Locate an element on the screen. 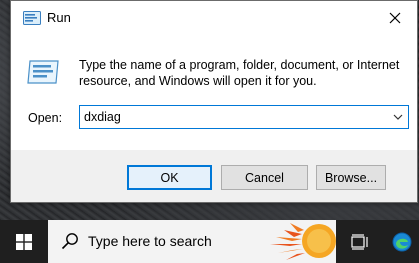 The width and height of the screenshot is (419, 263). close-icon is located at coordinates (395, 18).